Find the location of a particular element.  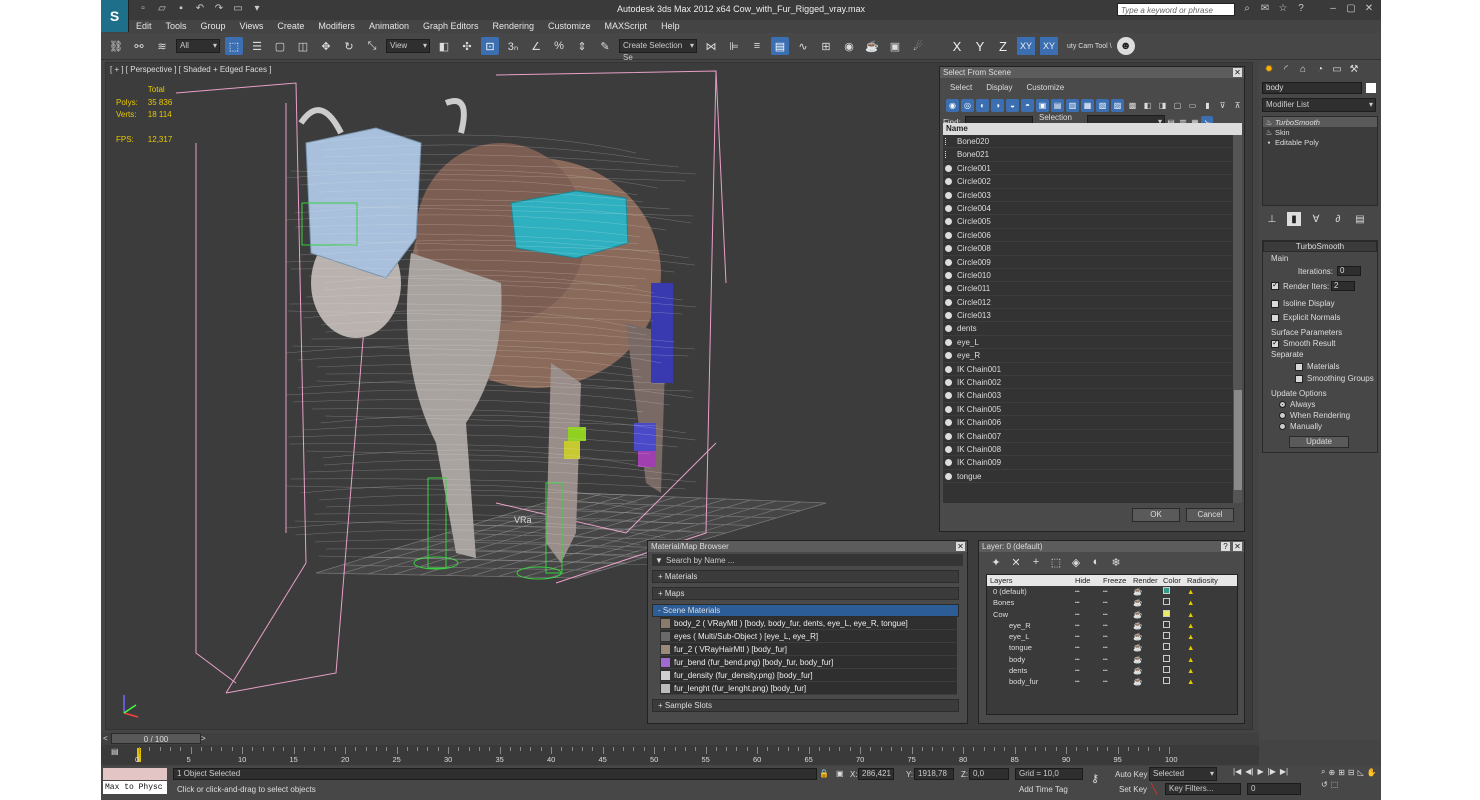

scene-list-item: IK Chain001 is located at coordinates (1092, 370).